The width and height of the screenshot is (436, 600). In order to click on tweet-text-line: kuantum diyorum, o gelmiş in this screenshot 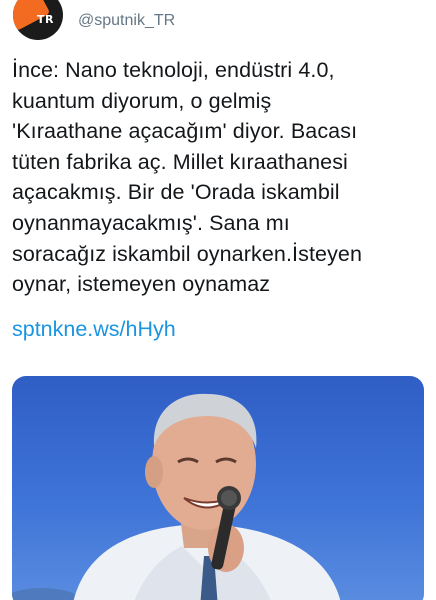, I will do `click(142, 100)`.